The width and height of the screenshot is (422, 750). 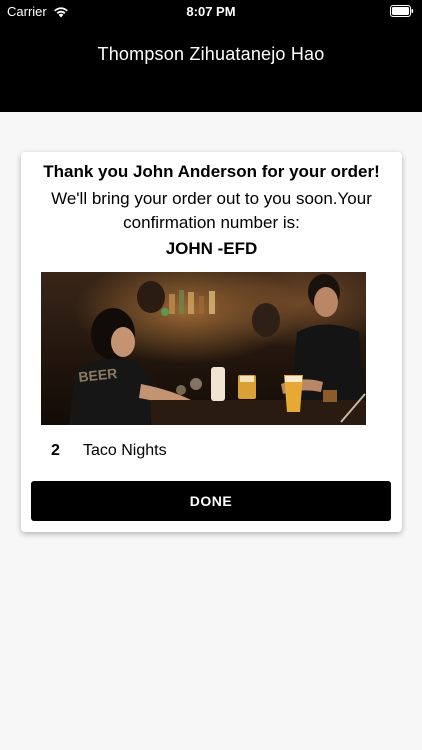 I want to click on order-item-name: Taco Nights, so click(x=125, y=450).